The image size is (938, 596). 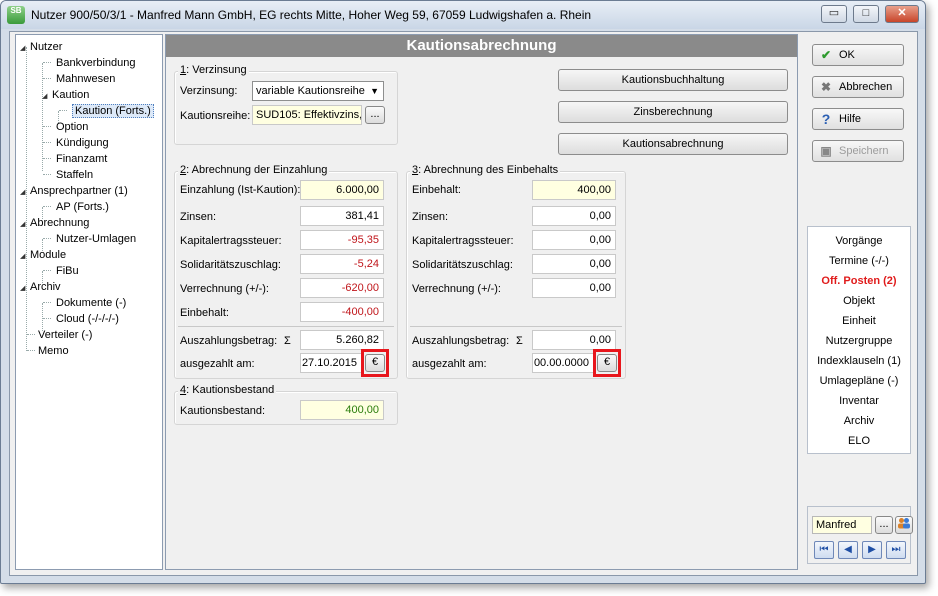 I want to click on zinsen-field: 381,41, so click(x=342, y=216).